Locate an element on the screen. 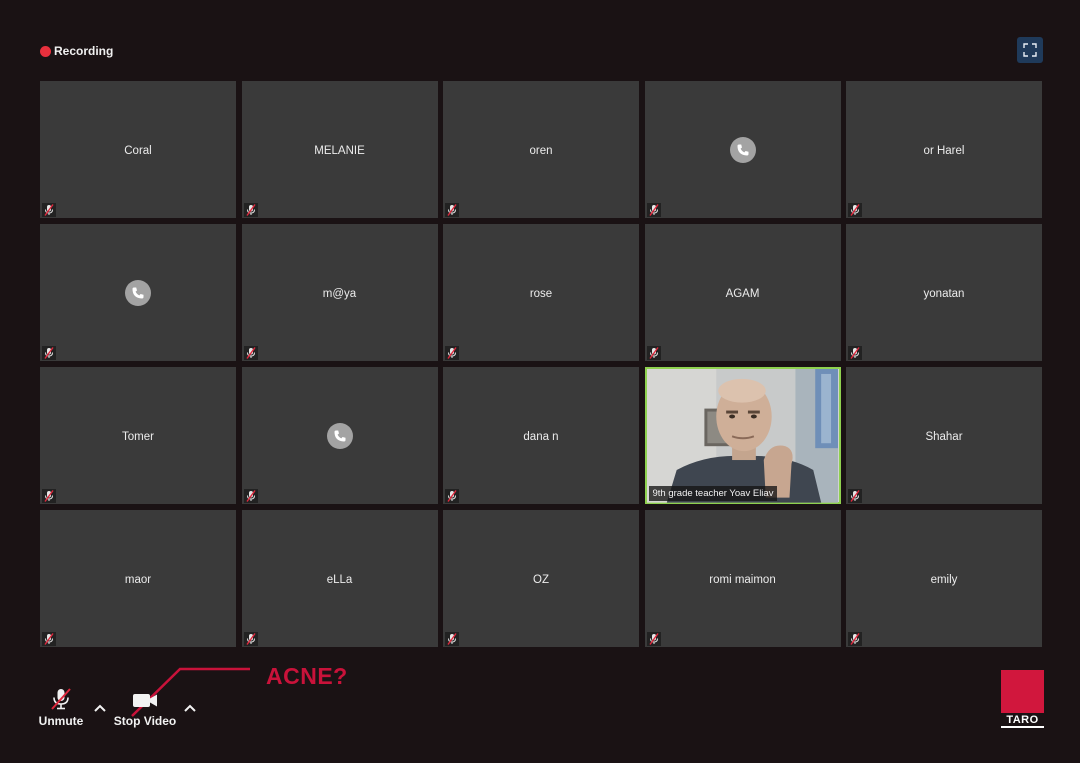 Image resolution: width=1080 pixels, height=763 pixels. participant-name: OZ is located at coordinates (541, 580).